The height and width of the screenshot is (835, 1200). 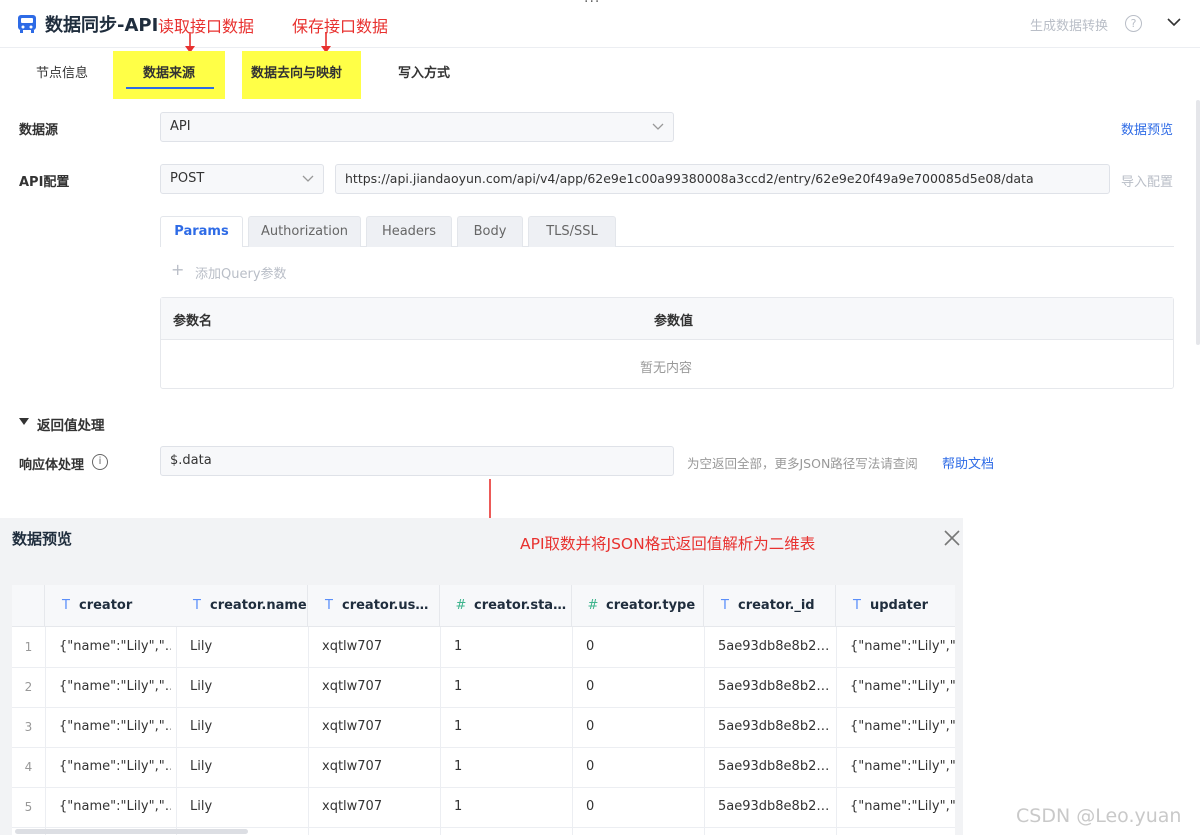 I want to click on page-title: 数据同步-API, so click(x=102, y=25).